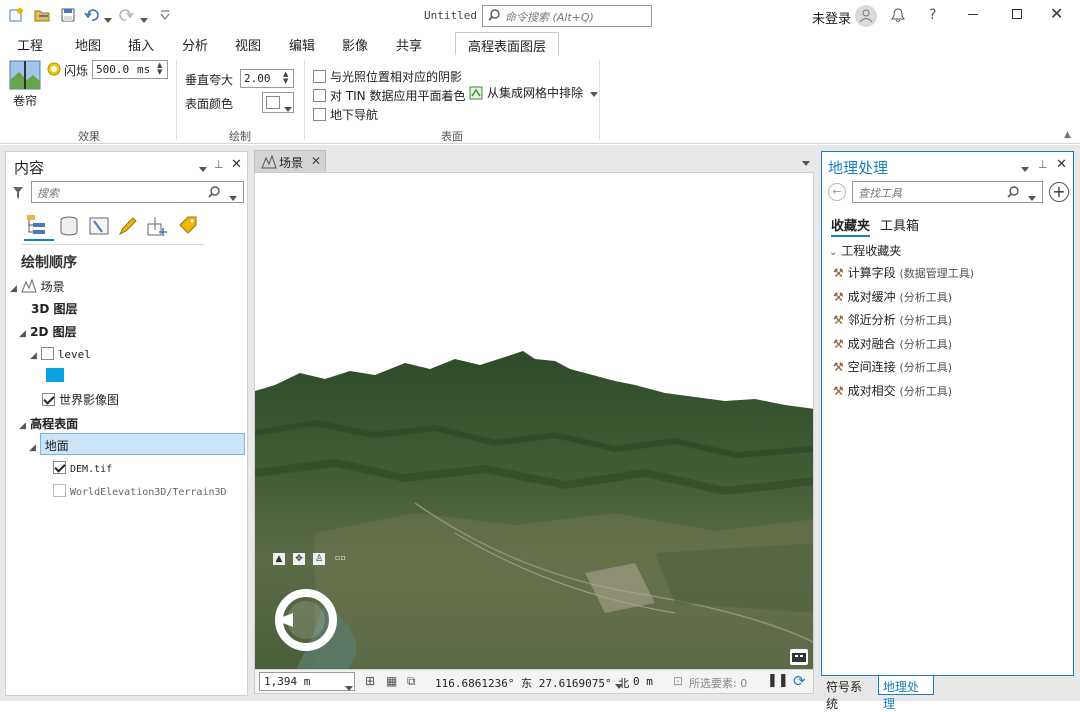 The width and height of the screenshot is (1080, 712). Describe the element at coordinates (37, 286) in the screenshot. I see `tree-item-scene: ◢ 场景` at that location.